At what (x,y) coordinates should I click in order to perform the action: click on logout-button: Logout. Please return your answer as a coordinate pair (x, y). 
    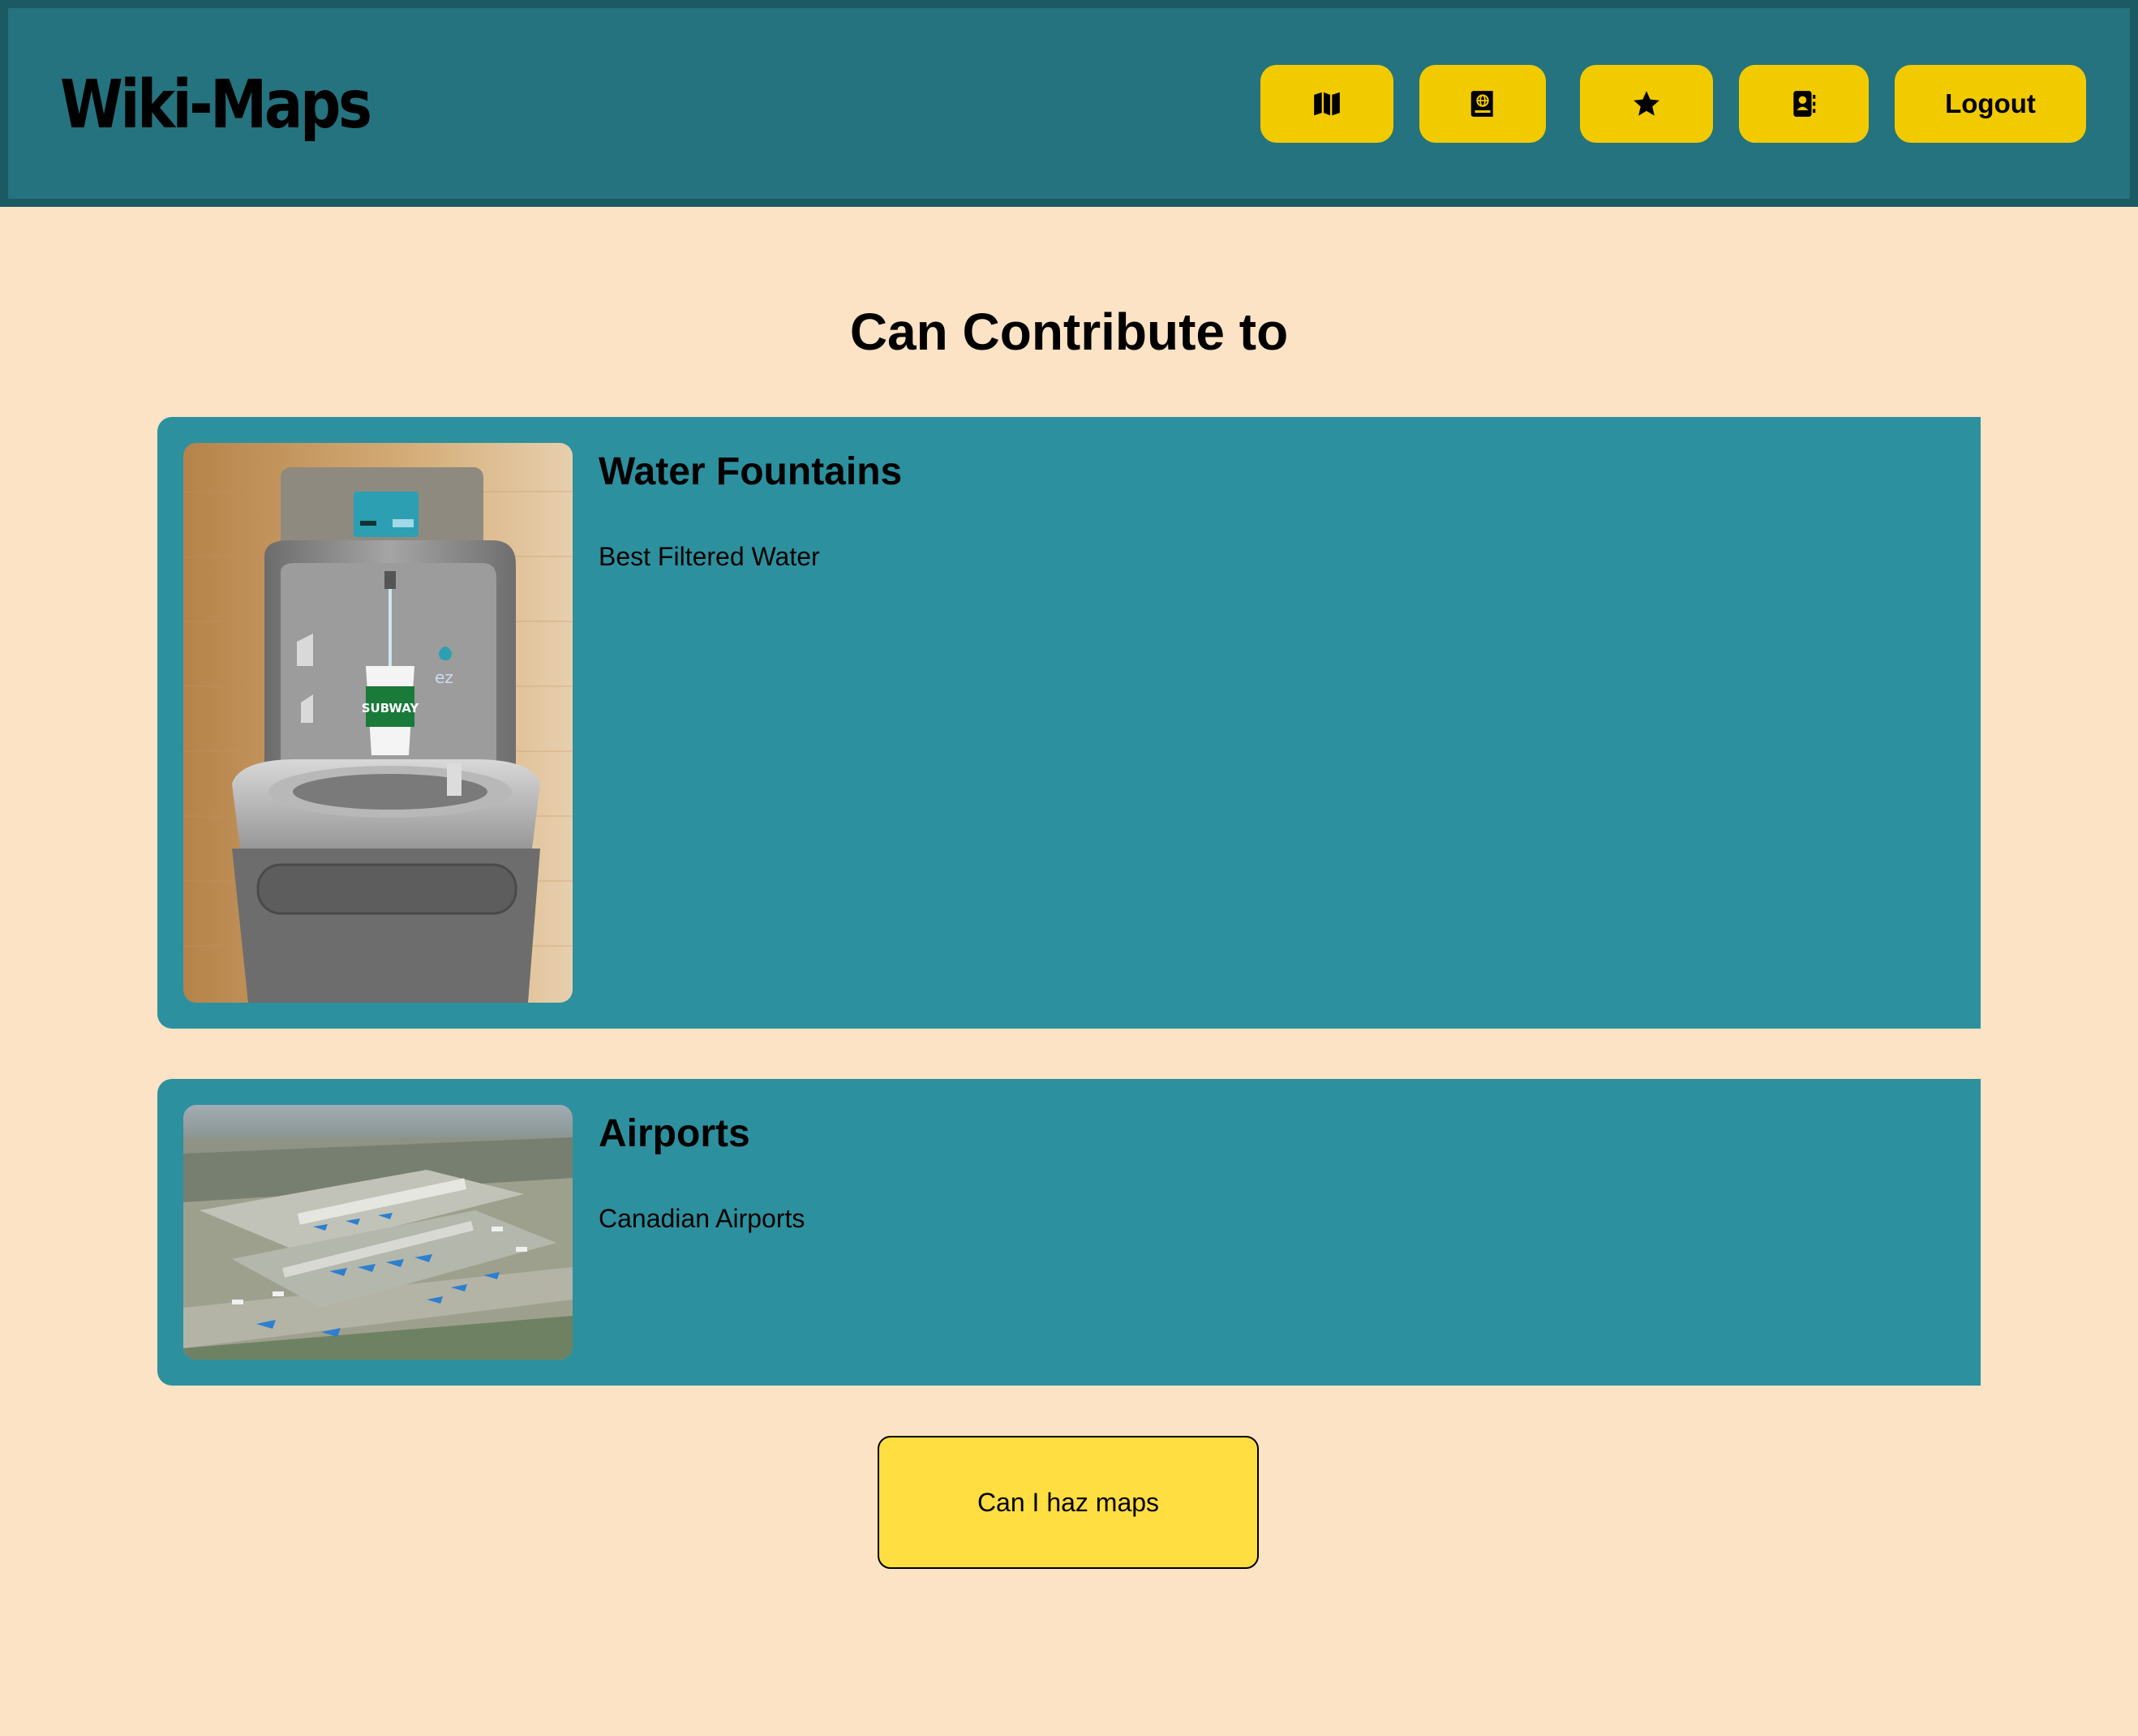
    Looking at the image, I should click on (1990, 104).